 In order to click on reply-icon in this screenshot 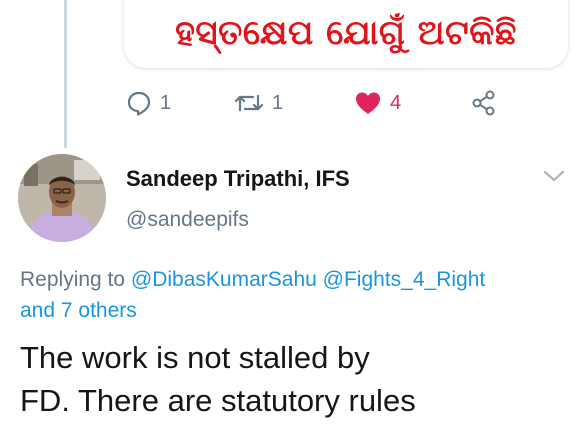, I will do `click(139, 103)`.